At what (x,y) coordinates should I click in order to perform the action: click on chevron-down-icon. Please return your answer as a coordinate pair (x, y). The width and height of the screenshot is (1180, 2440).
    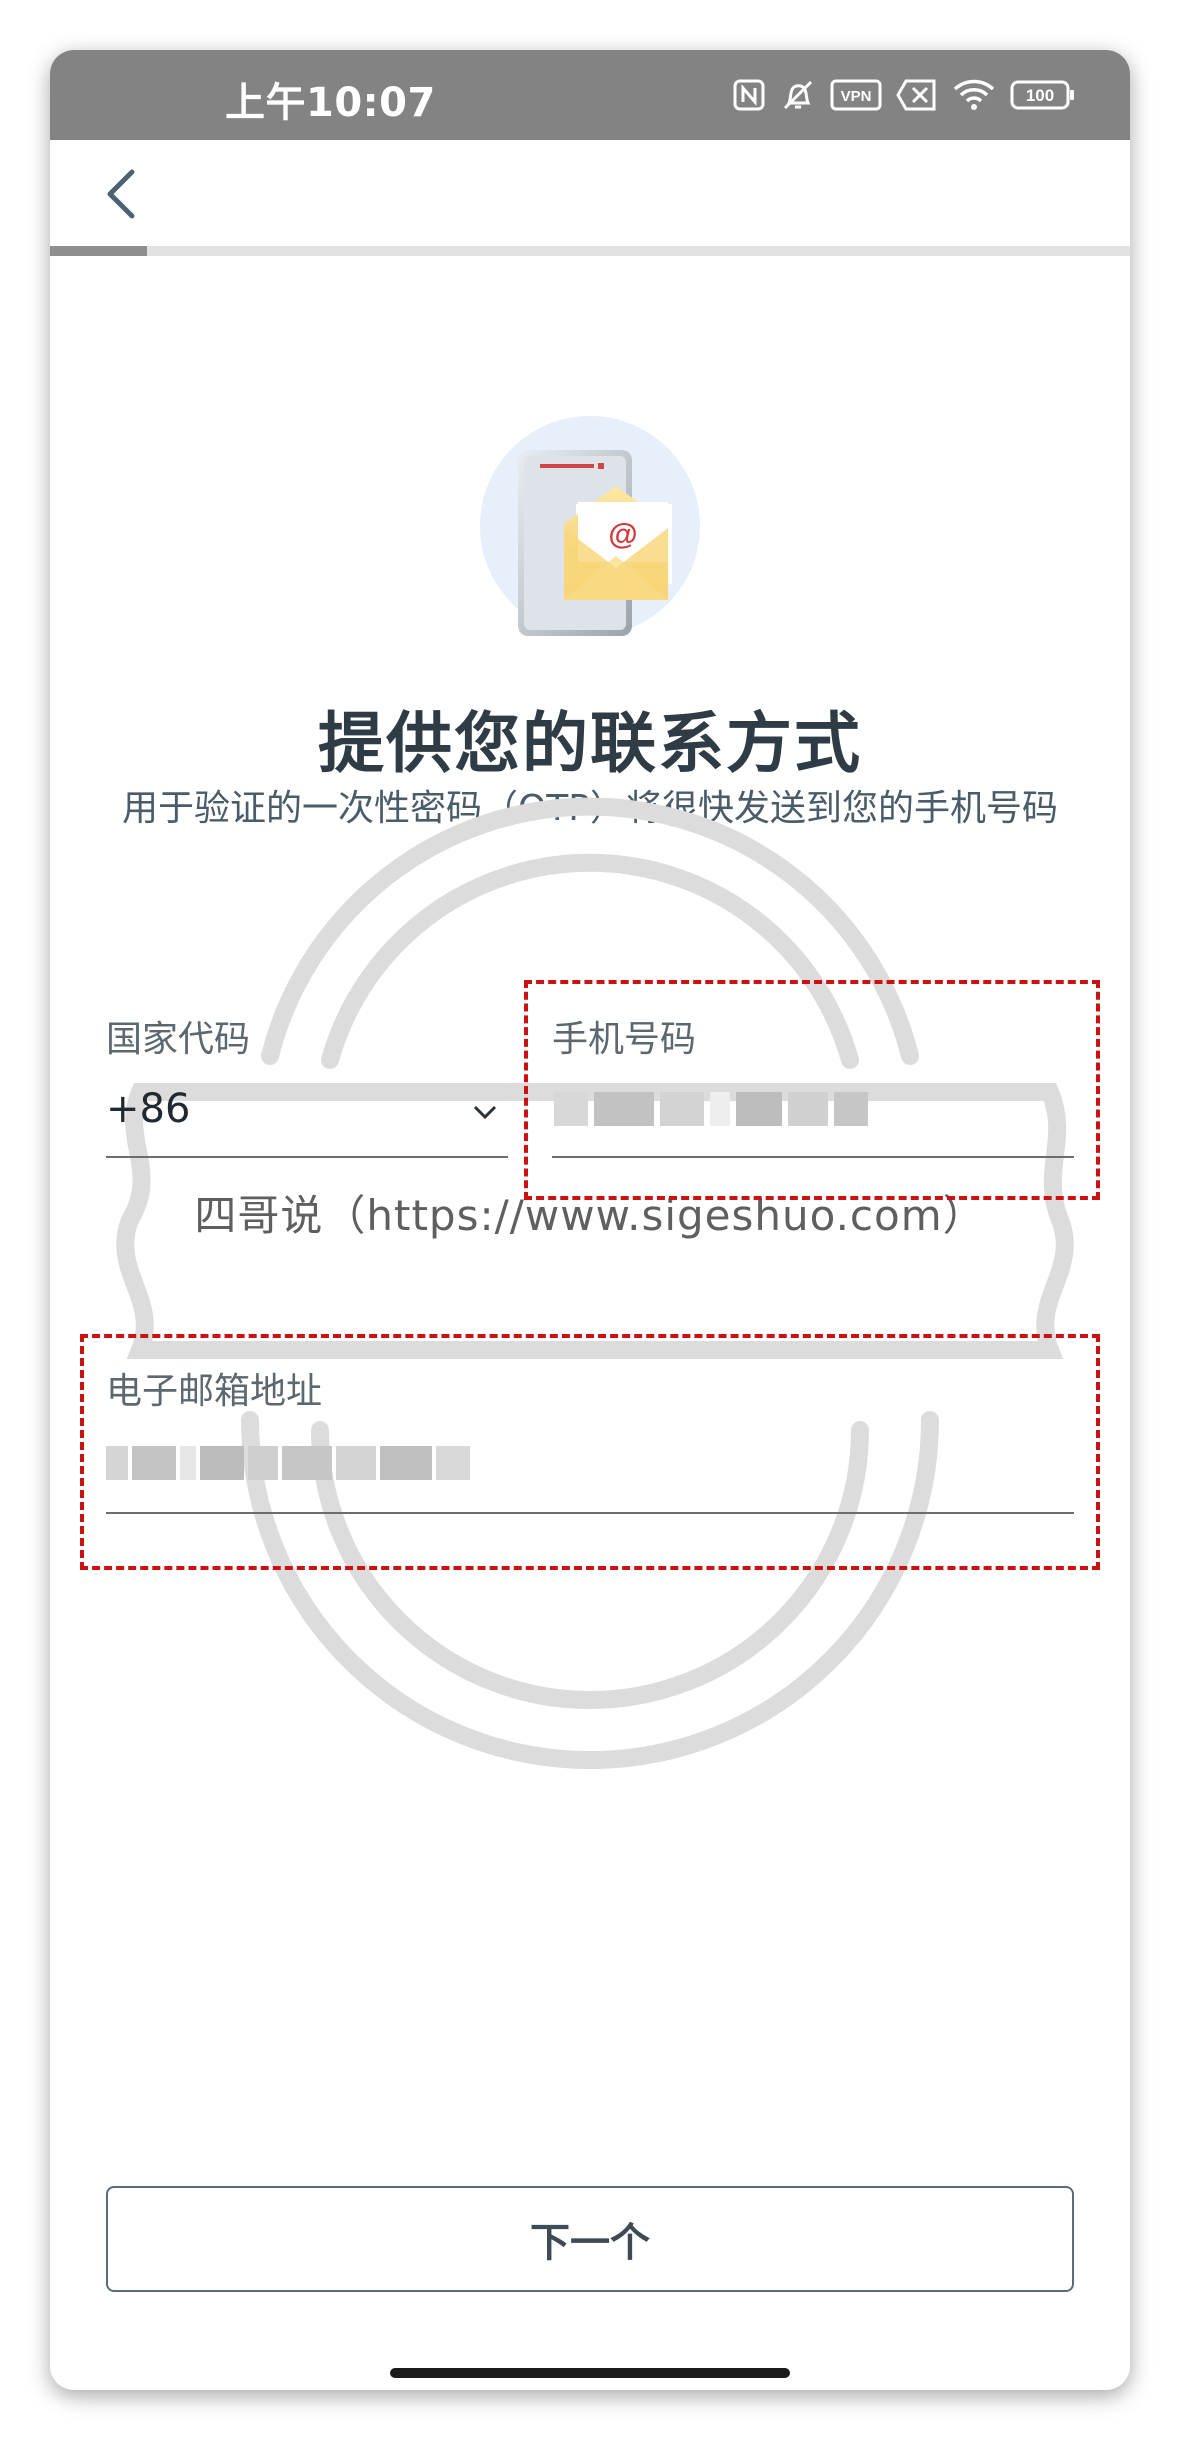
    Looking at the image, I should click on (485, 1112).